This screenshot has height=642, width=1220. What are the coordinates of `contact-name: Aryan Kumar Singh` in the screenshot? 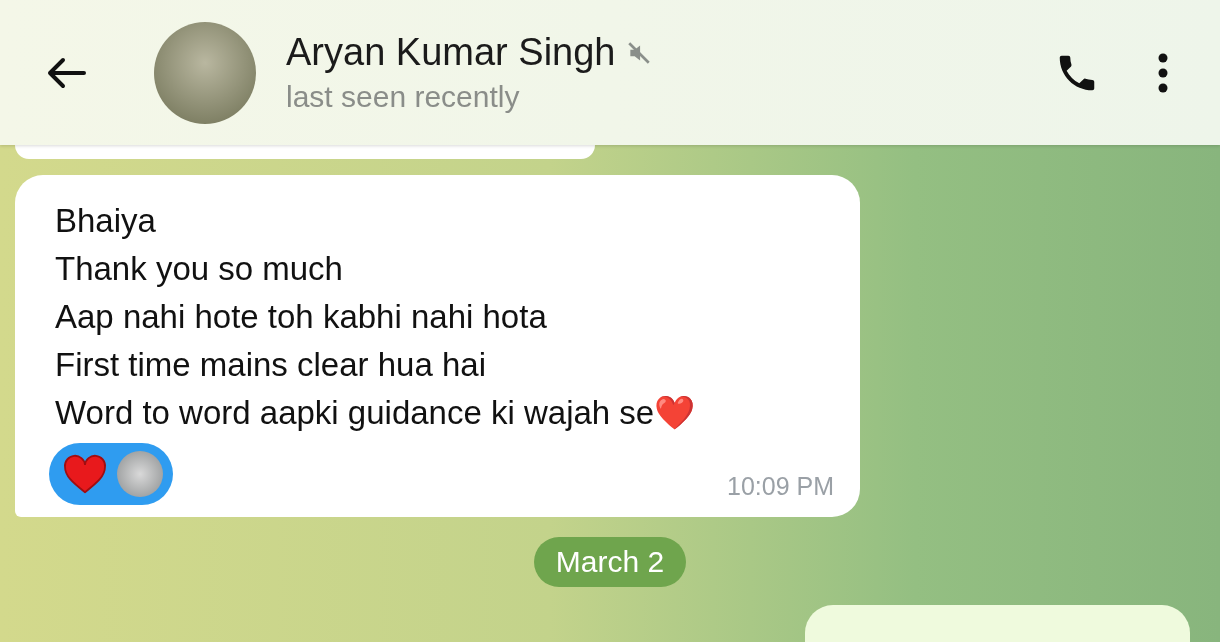 It's located at (451, 52).